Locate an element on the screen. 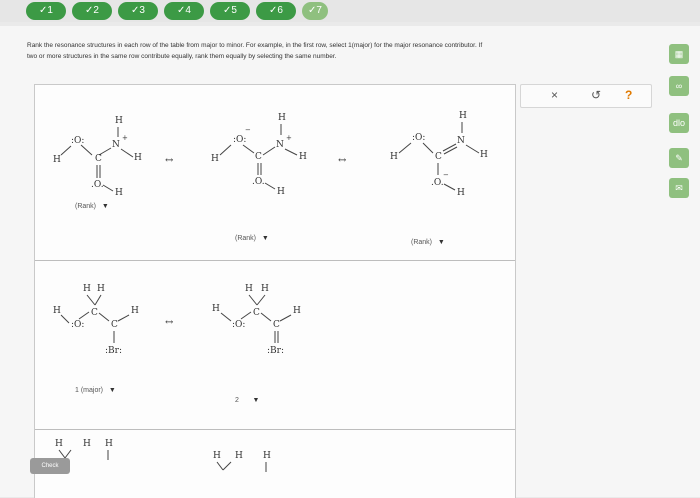  rank-dropdown-r1-2: (Rank) ▼ is located at coordinates (252, 238).